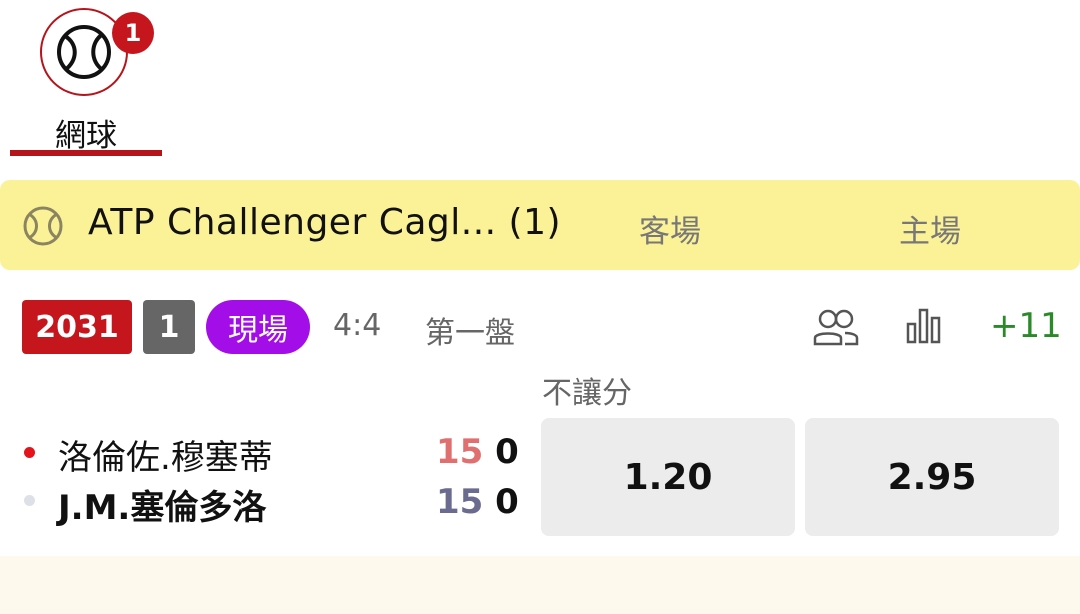 This screenshot has width=1080, height=614. What do you see at coordinates (29, 452) in the screenshot?
I see `serve-indicator` at bounding box center [29, 452].